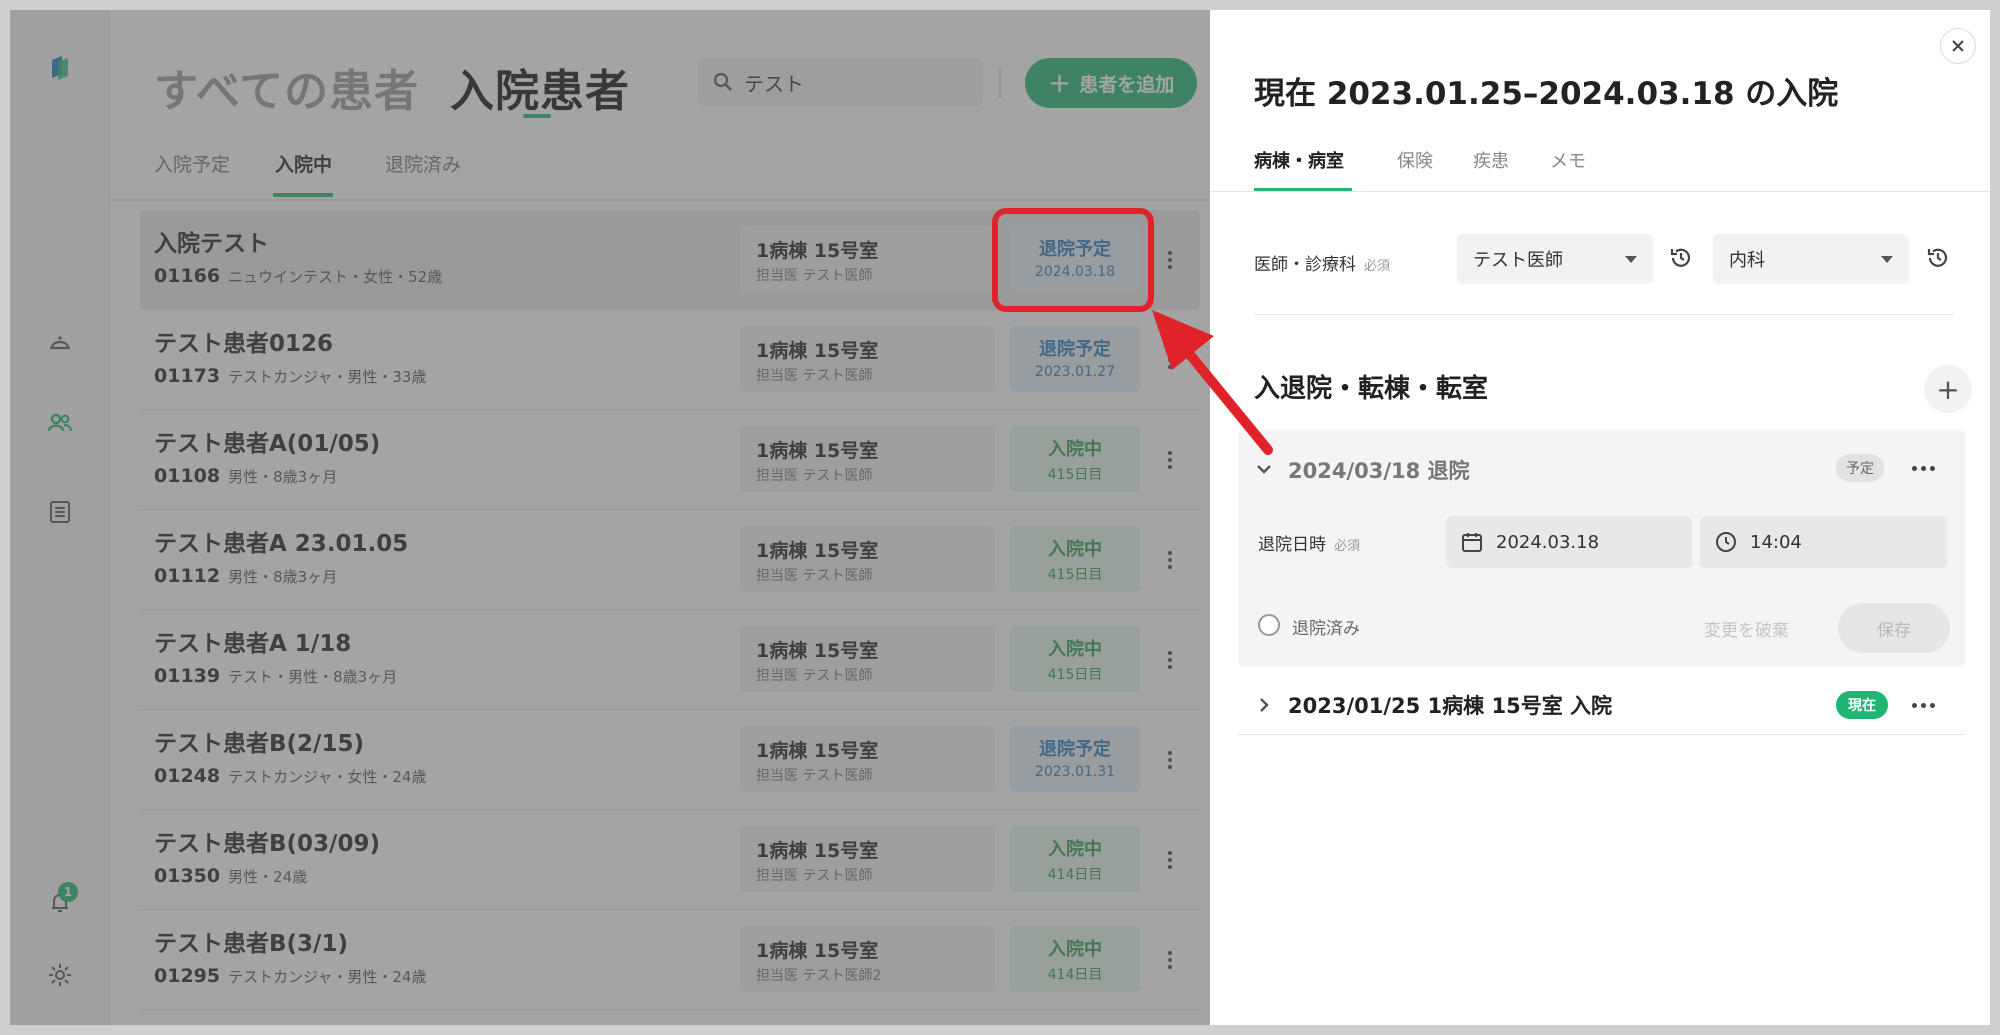  Describe the element at coordinates (1299, 160) in the screenshot. I see `tab-ward-room: 病棟・病室` at that location.